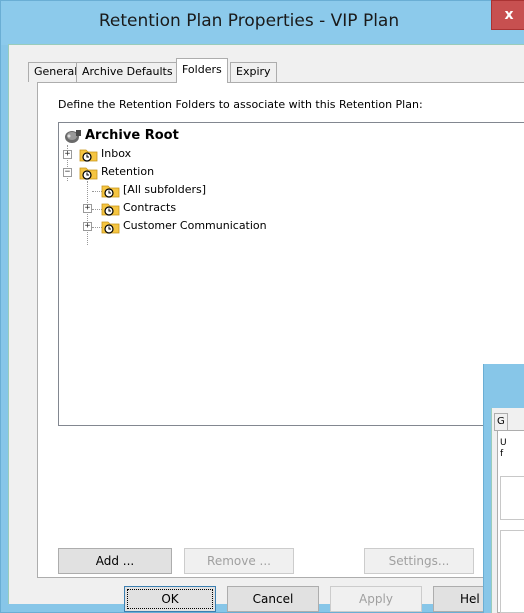  Describe the element at coordinates (507, 15) in the screenshot. I see `close-button: x` at that location.